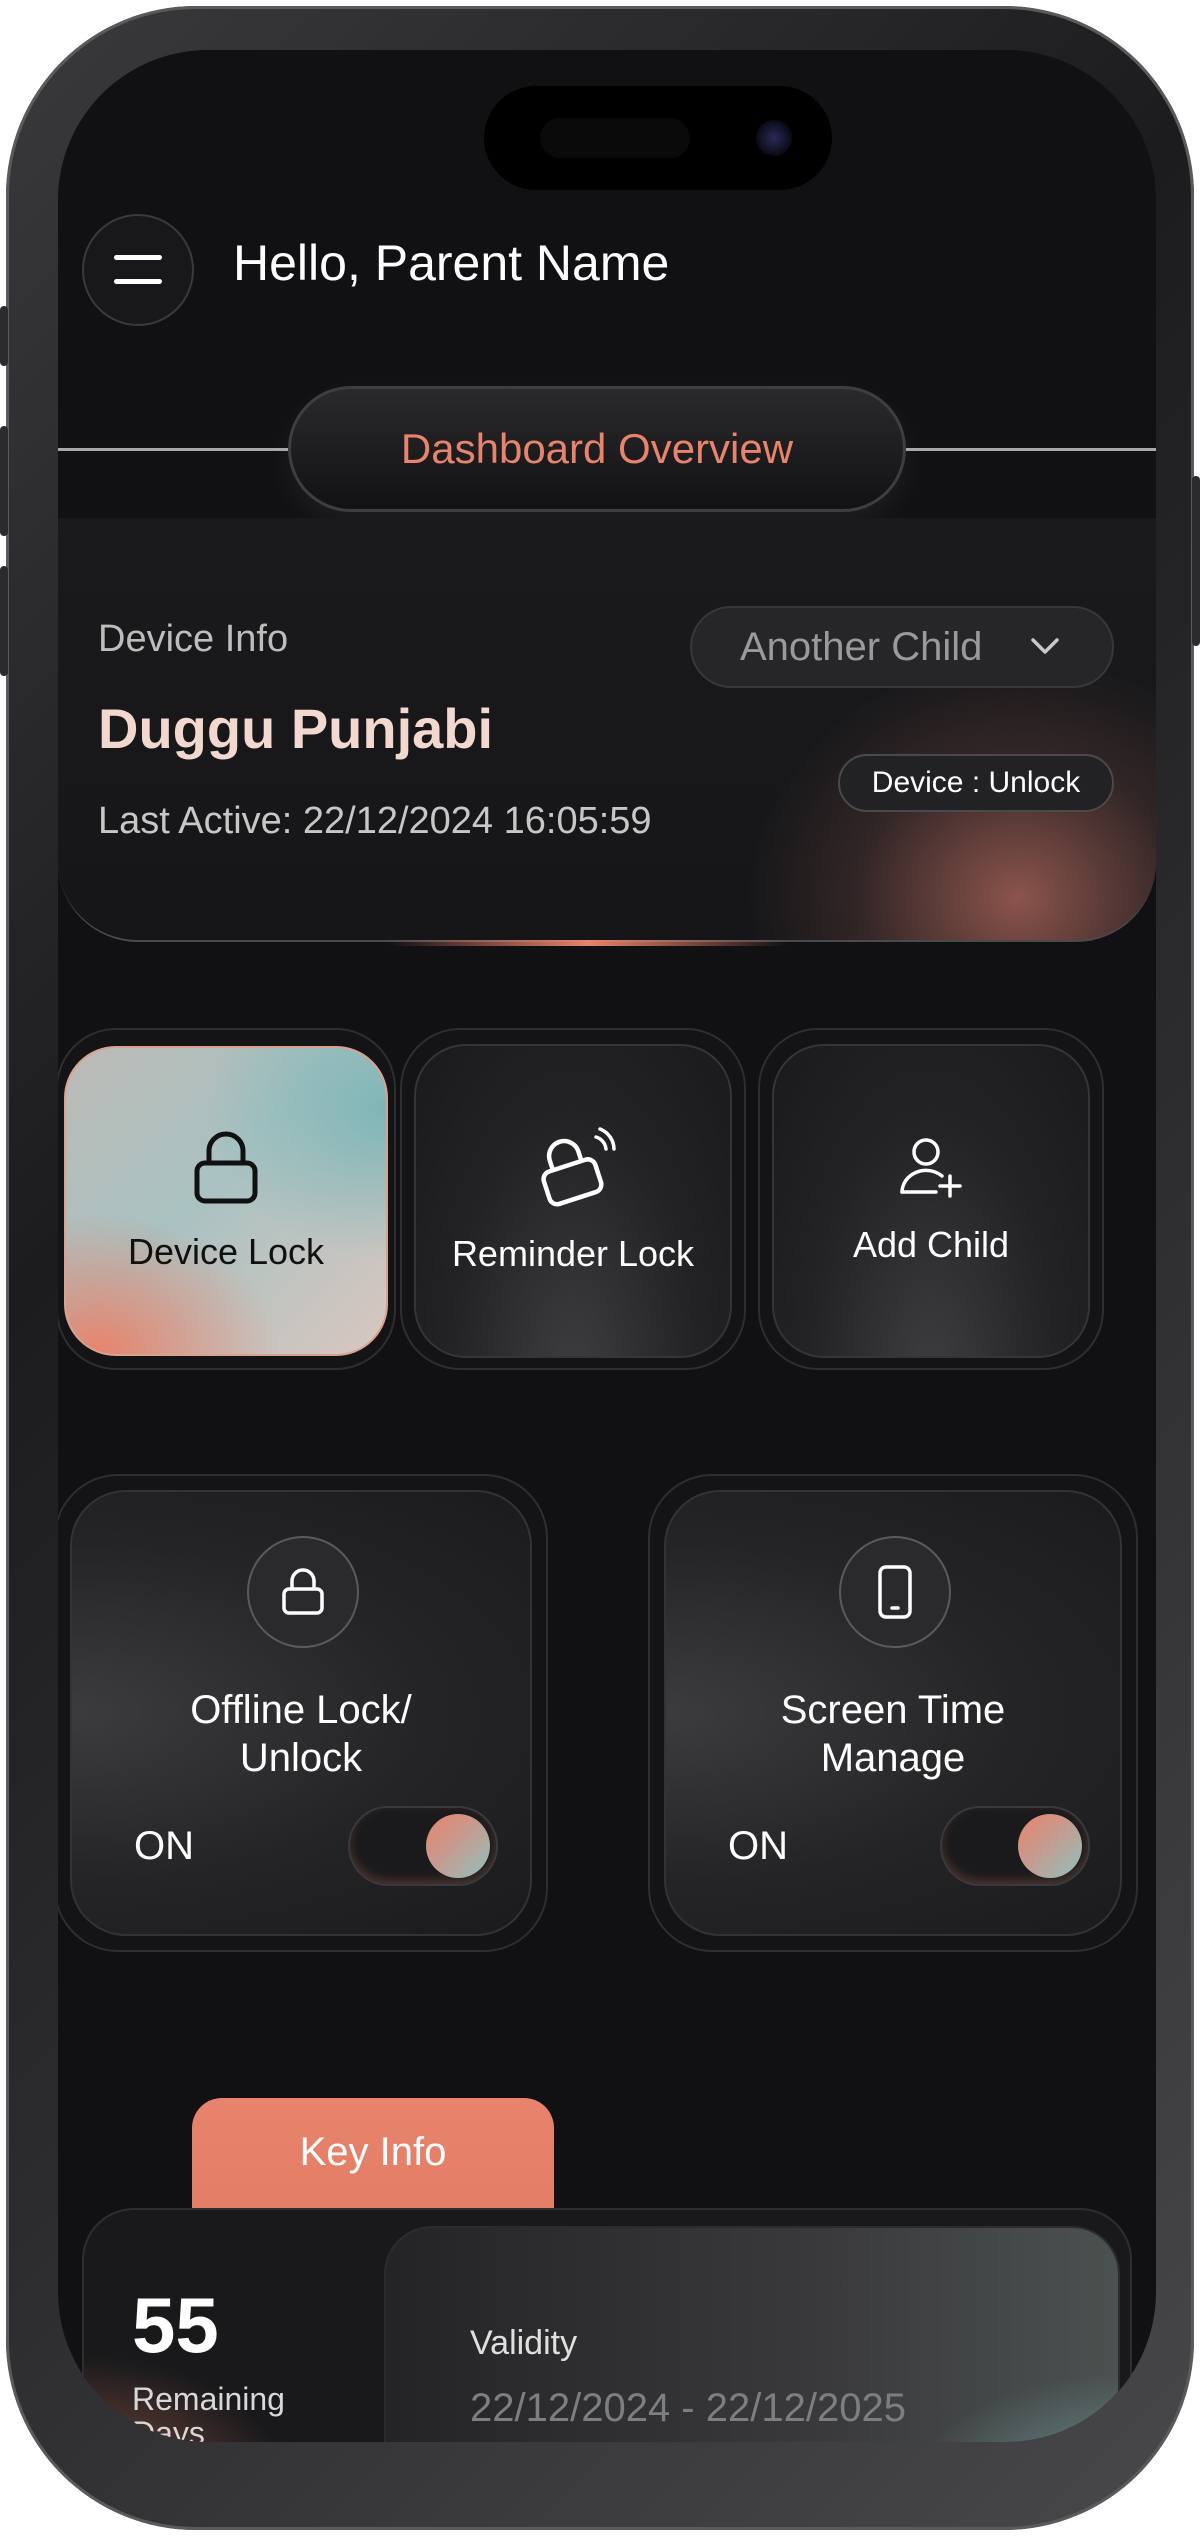 This screenshot has width=1200, height=2536. I want to click on remaining-days-label: Remaining Days, so click(208, 2411).